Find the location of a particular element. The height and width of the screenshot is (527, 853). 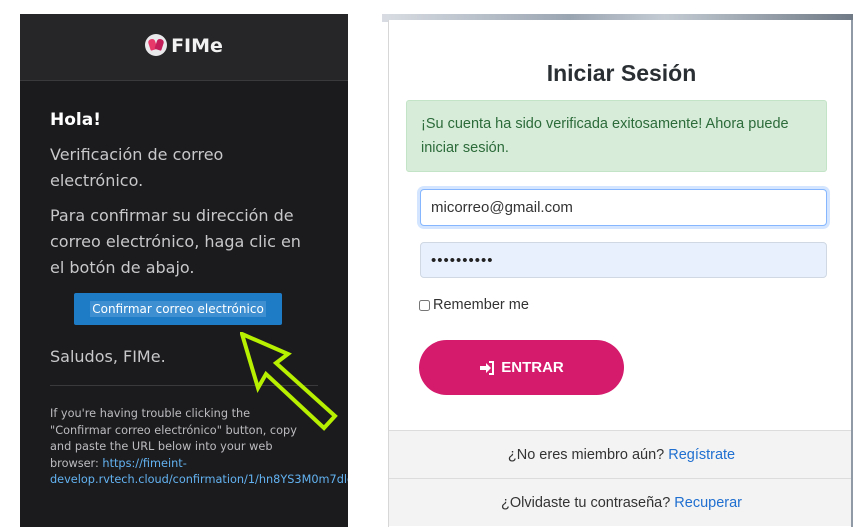

remember-me: Remember me is located at coordinates (474, 305).